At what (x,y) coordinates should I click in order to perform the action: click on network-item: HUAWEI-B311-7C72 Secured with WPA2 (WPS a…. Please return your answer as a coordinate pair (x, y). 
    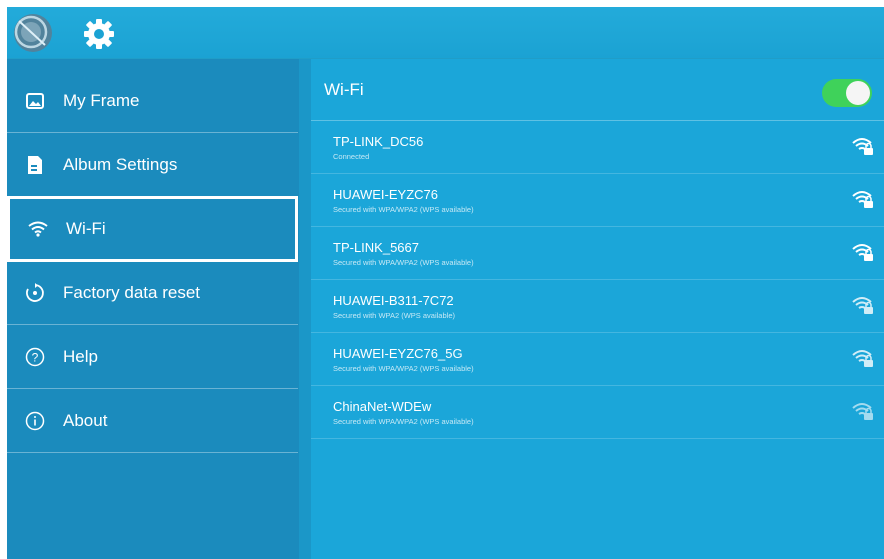
    Looking at the image, I should click on (597, 307).